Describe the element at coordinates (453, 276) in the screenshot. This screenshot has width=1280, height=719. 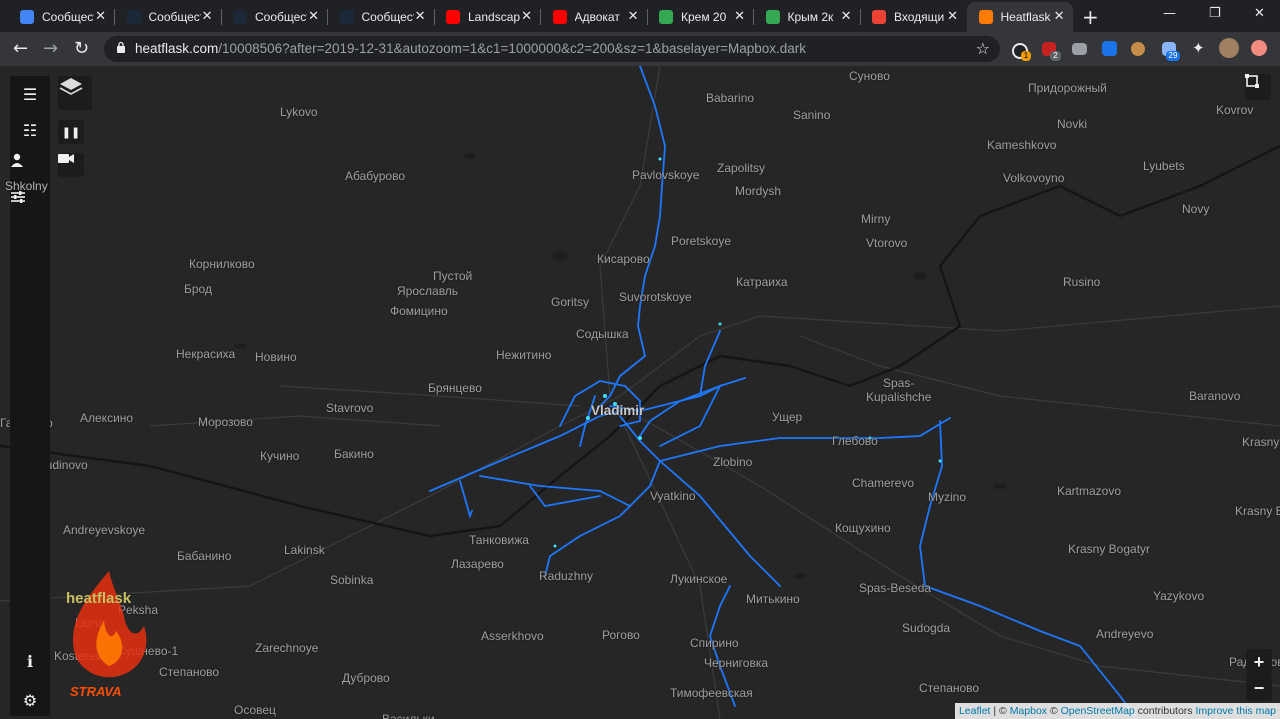
I see `place-label: Пустой` at that location.